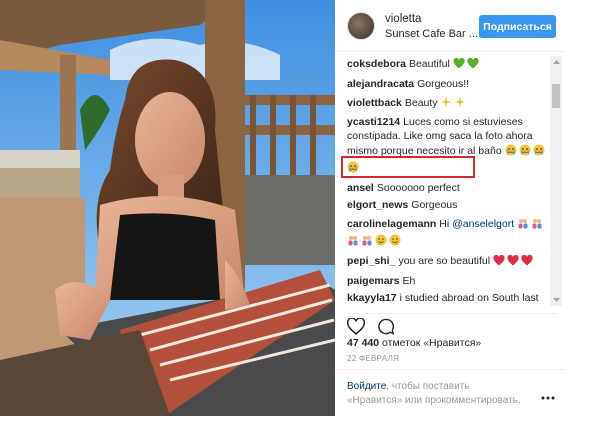 The image size is (600, 444). What do you see at coordinates (556, 96) in the screenshot?
I see `scroll-thumb` at bounding box center [556, 96].